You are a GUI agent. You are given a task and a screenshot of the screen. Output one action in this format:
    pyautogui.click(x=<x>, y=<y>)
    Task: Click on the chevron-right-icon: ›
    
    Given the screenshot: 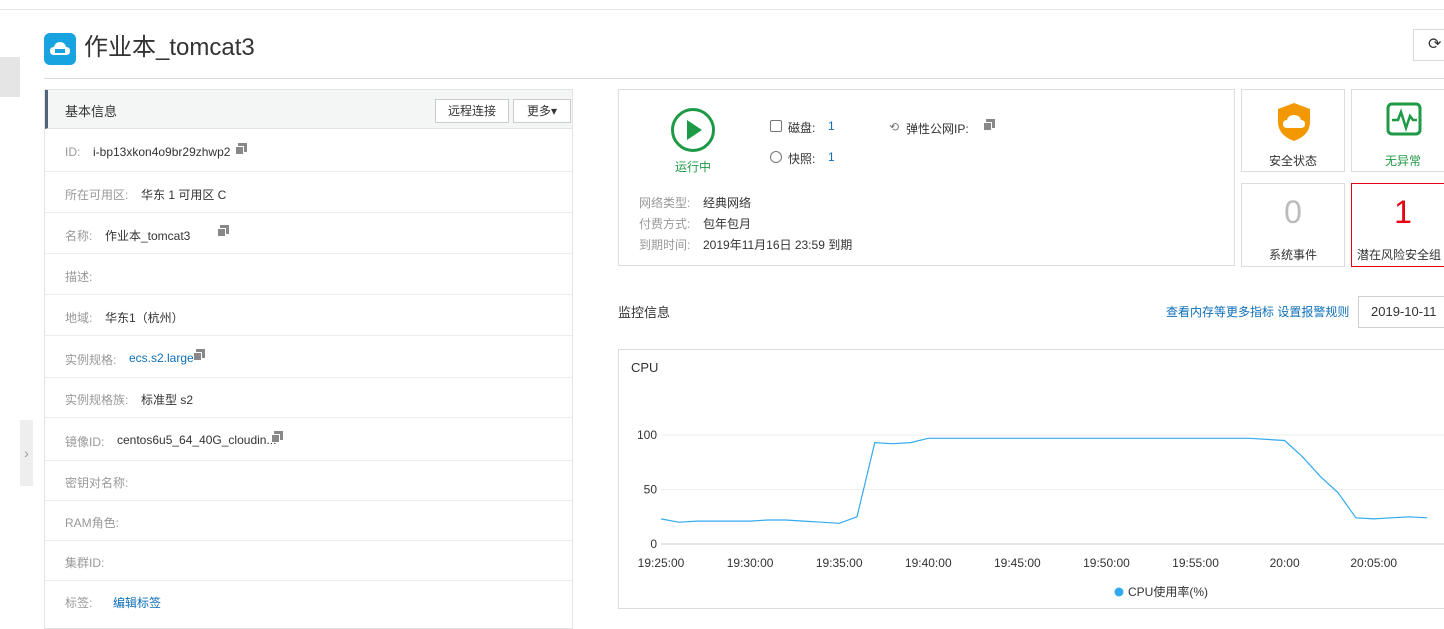 What is the action you would take?
    pyautogui.click(x=26, y=453)
    